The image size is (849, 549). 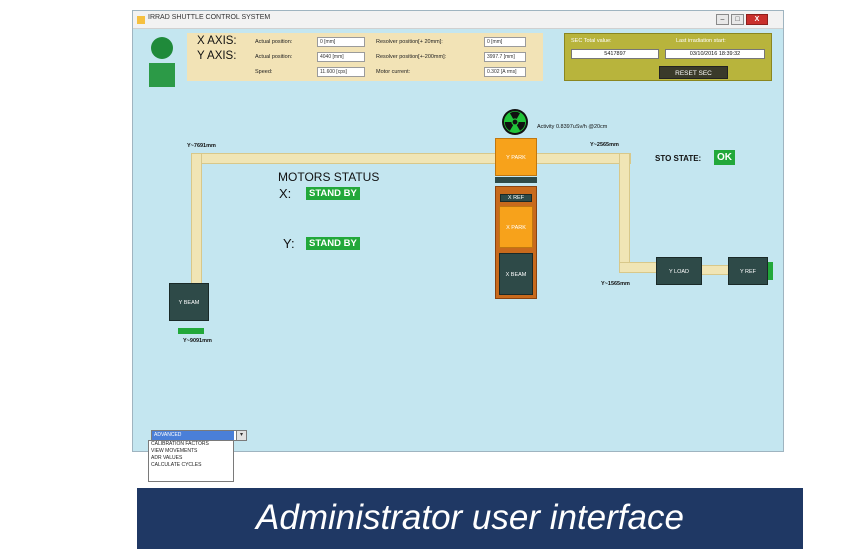 I want to click on motor-current-label: Motor current:, so click(x=393, y=72).